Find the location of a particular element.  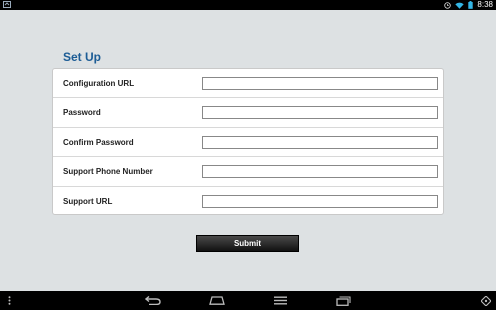

support-phone-number-label: Support Phone Number is located at coordinates (108, 172).